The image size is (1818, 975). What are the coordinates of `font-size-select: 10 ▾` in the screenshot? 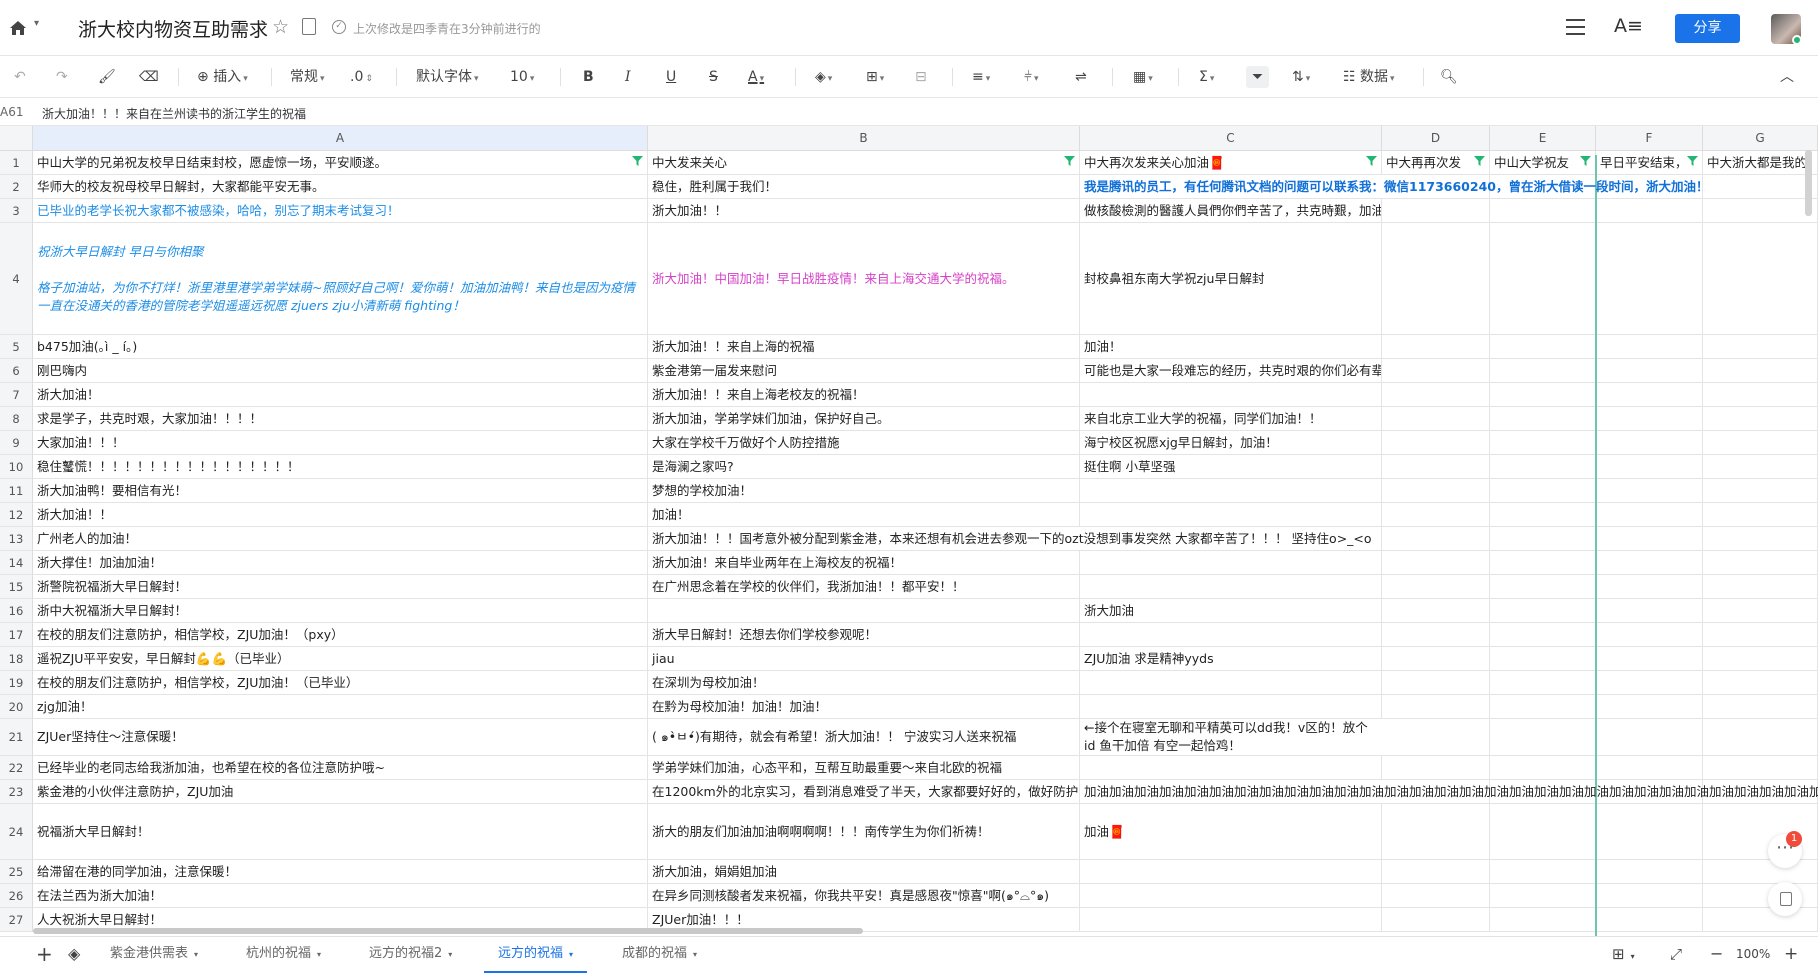 It's located at (522, 77).